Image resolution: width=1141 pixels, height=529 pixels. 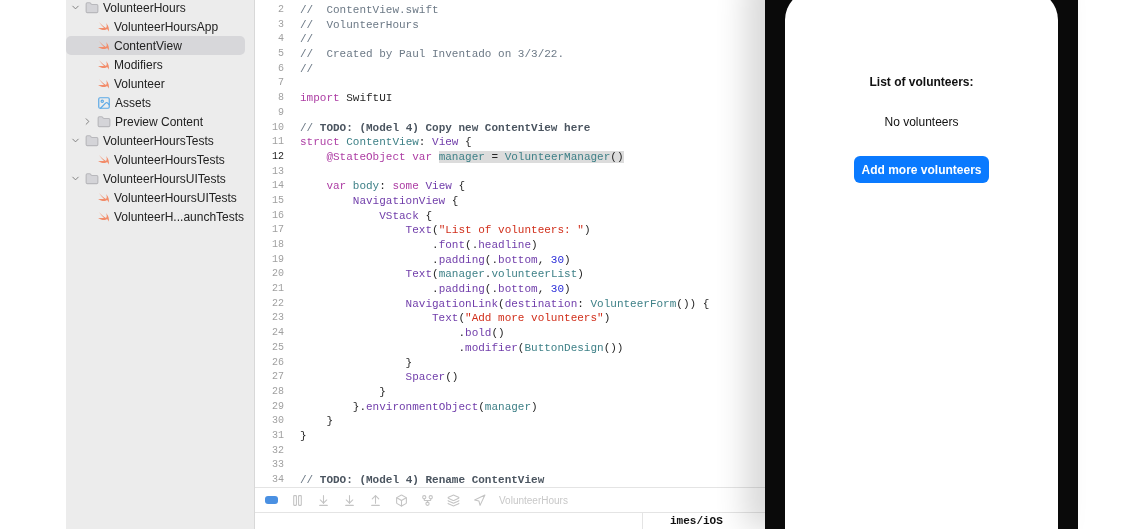 I want to click on navigator-item: Volunteer, so click(x=155, y=83).